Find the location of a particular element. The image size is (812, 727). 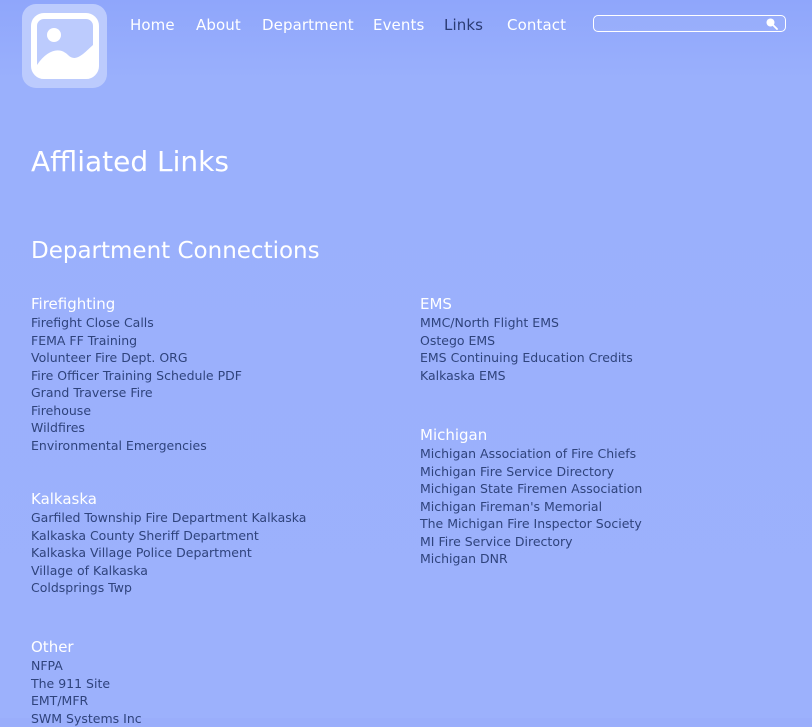

link-item: The Michigan Fire Inspector Society is located at coordinates (605, 524).